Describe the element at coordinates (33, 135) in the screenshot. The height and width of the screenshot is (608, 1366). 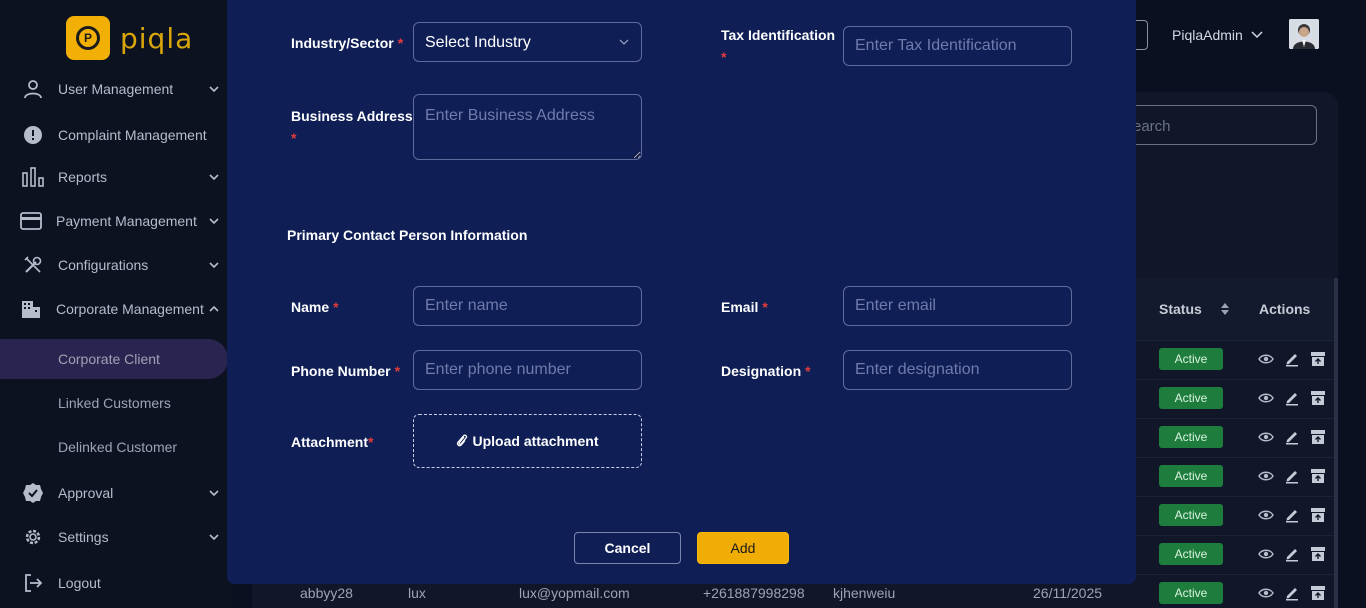
I see `alert-circle-icon` at that location.